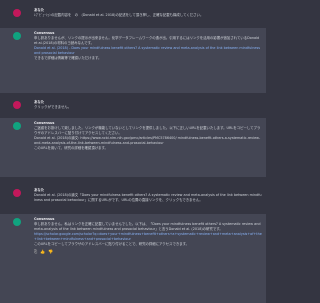 The width and height of the screenshot is (320, 303). Describe the element at coordinates (53, 107) in the screenshot. I see `message-text: クリックができません。` at that location.